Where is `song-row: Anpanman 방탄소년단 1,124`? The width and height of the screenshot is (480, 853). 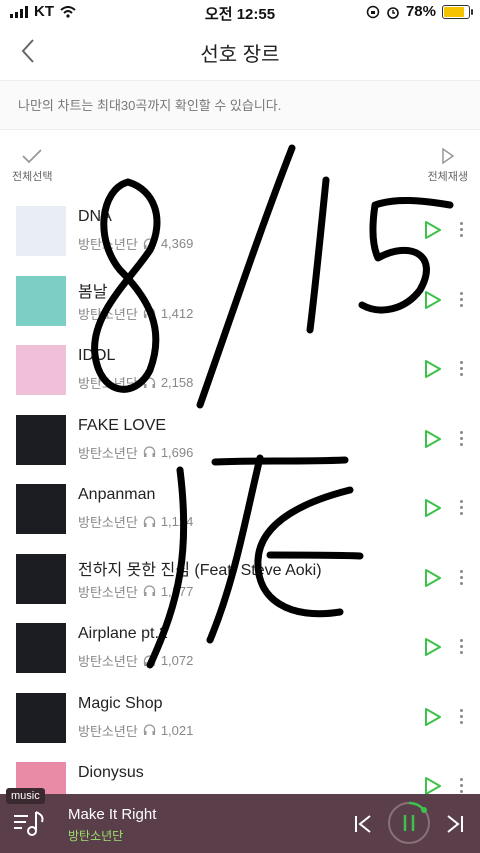 song-row: Anpanman 방탄소년단 1,124 is located at coordinates (240, 509).